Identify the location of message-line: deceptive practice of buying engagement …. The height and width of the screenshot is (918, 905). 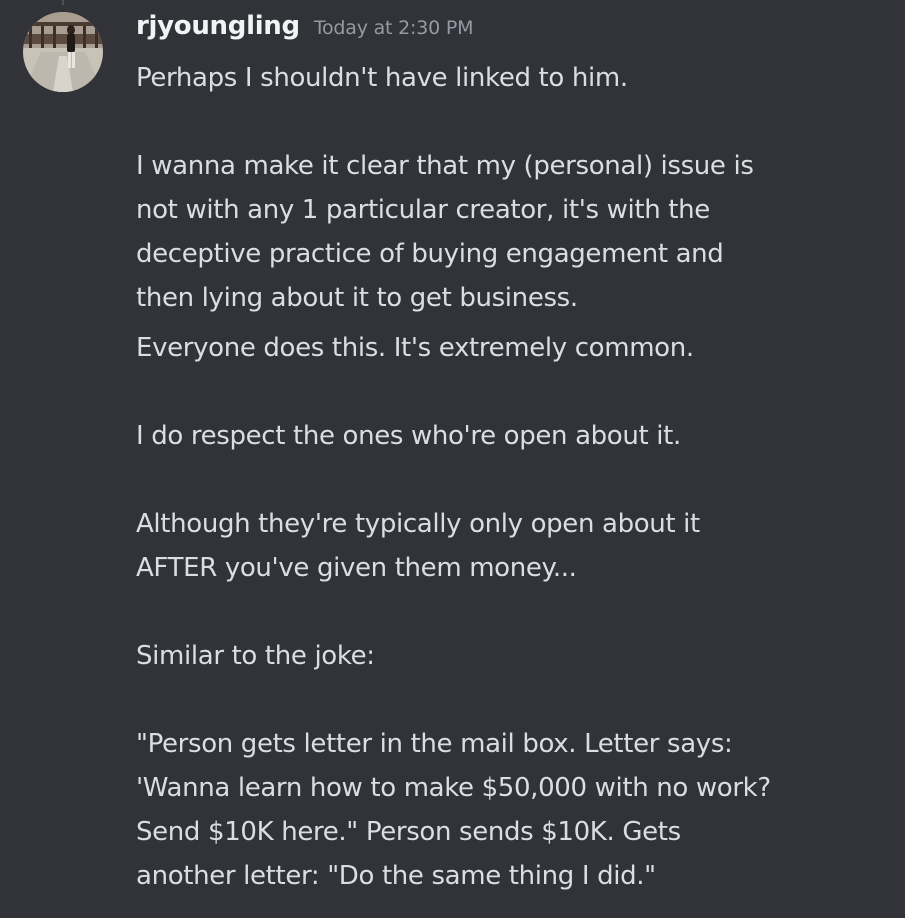
(430, 254).